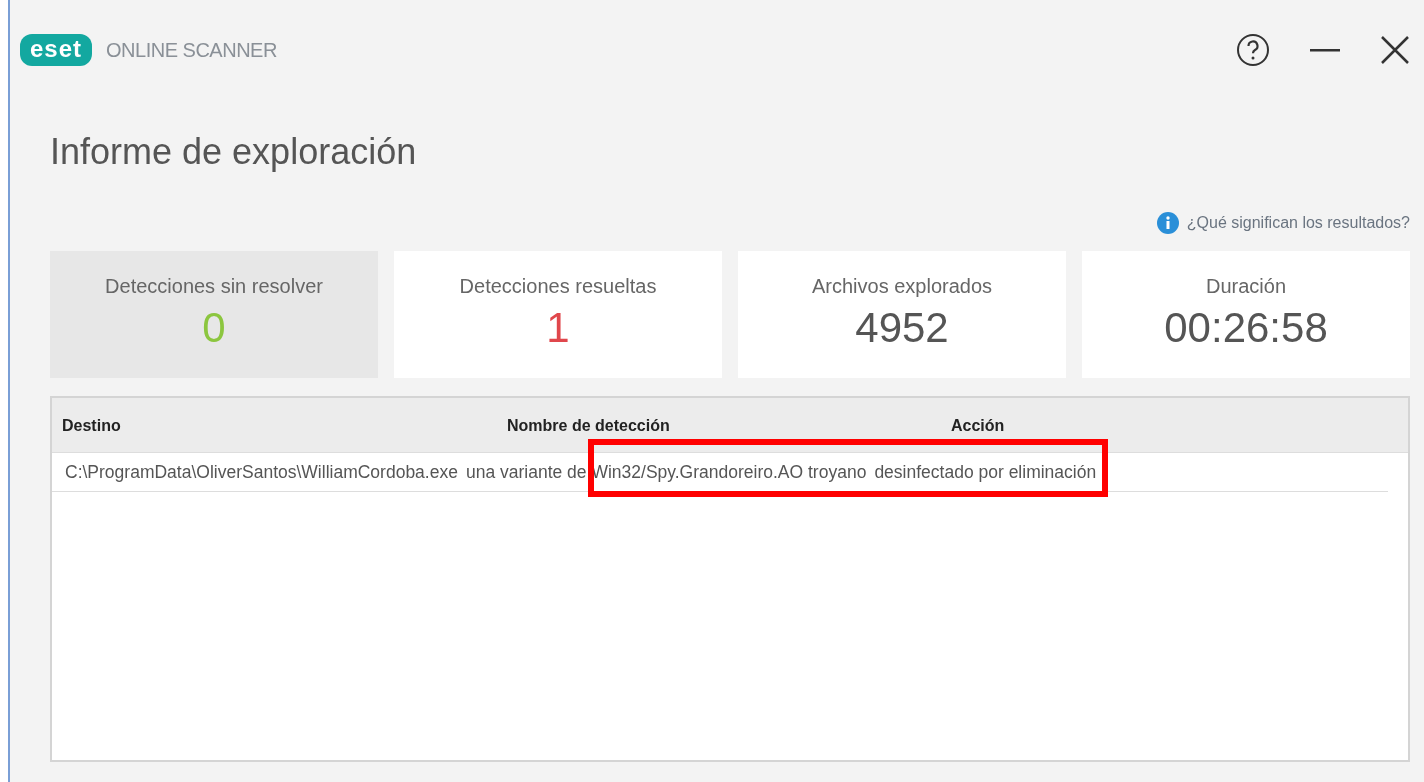 Image resolution: width=1424 pixels, height=782 pixels. What do you see at coordinates (92, 426) in the screenshot?
I see `column-header: Destino` at bounding box center [92, 426].